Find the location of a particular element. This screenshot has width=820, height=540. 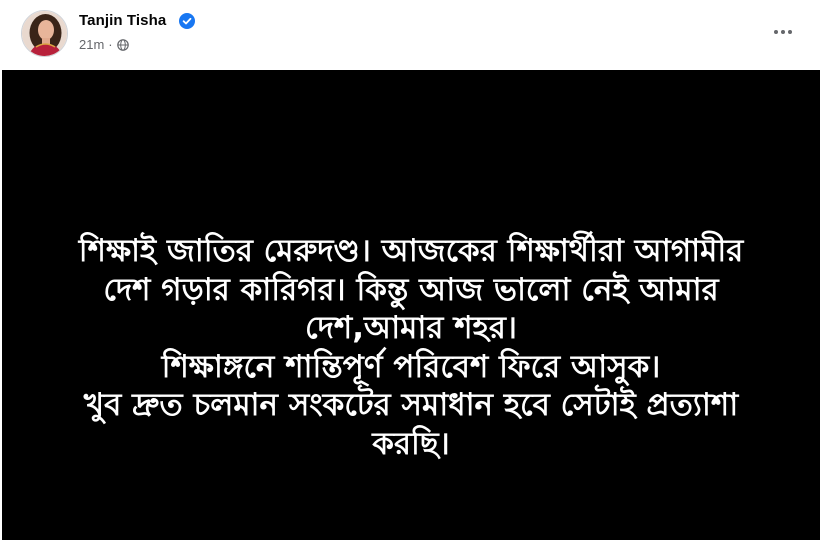

verified-badge-icon is located at coordinates (187, 21).